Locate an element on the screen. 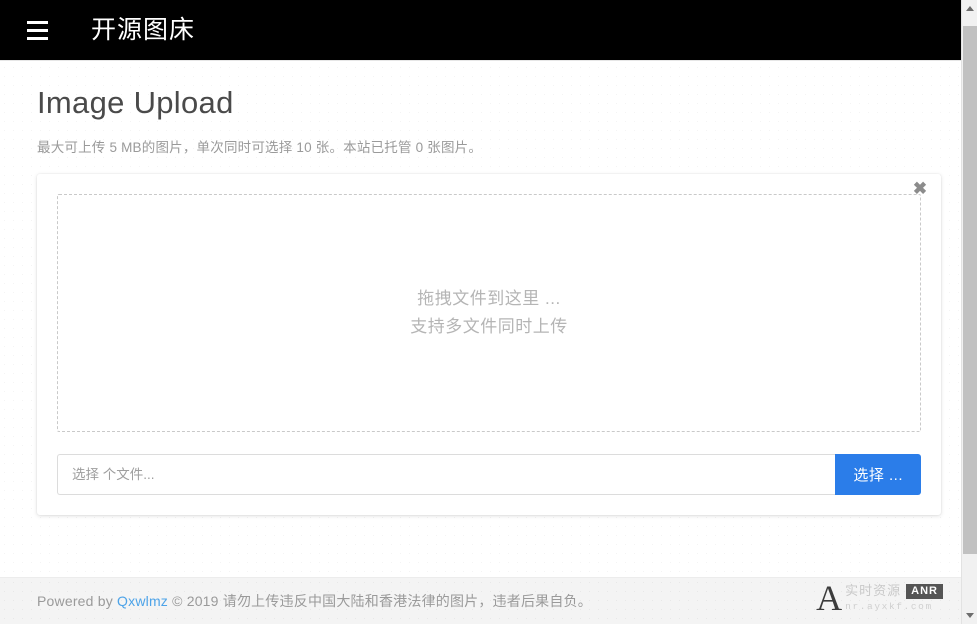 The height and width of the screenshot is (624, 977). vertical-scrollbar is located at coordinates (969, 312).